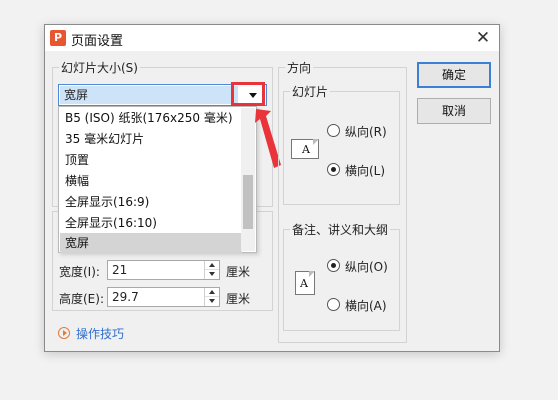  Describe the element at coordinates (366, 305) in the screenshot. I see `notes-landscape-label: 横向(A)` at that location.